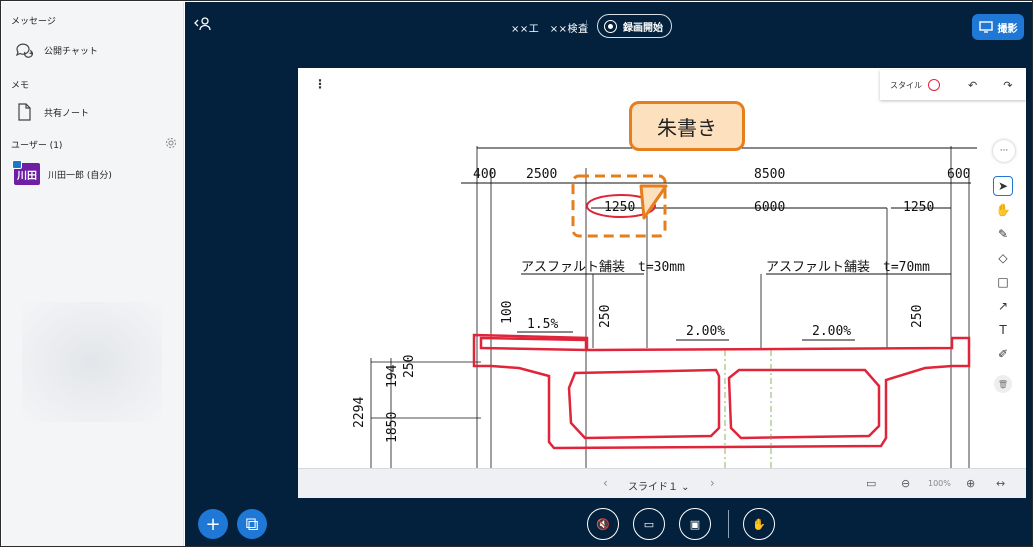  I want to click on public-chat-item: 公開チャット, so click(56, 50).